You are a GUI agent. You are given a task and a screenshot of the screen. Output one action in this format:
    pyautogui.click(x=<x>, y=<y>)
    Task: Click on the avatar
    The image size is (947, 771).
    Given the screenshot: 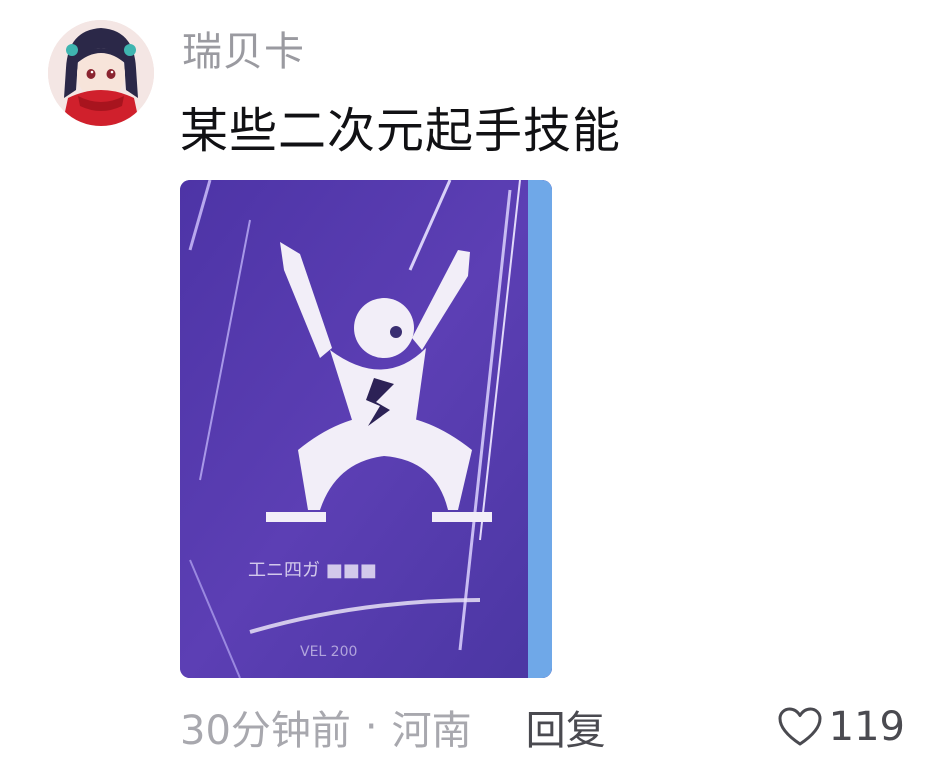 What is the action you would take?
    pyautogui.click(x=101, y=73)
    